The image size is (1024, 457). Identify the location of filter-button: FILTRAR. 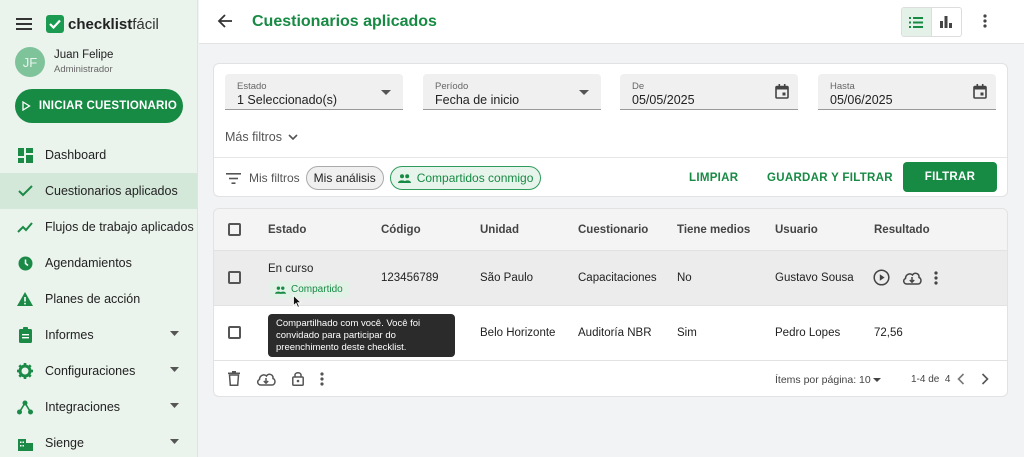
(950, 177).